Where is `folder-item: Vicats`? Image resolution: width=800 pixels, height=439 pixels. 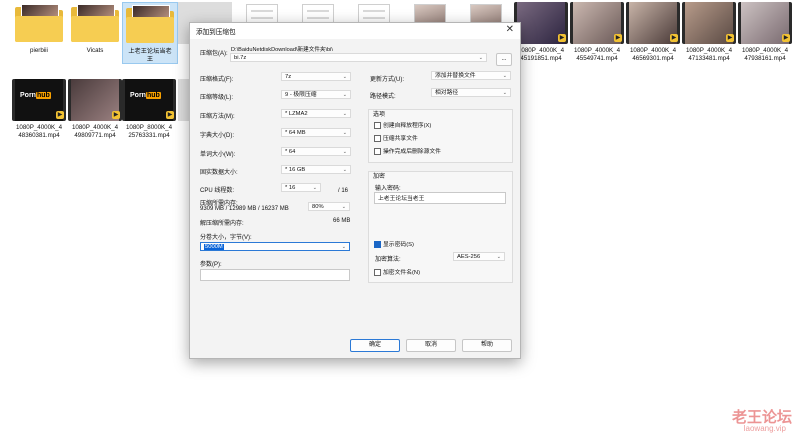
folder-item: Vicats is located at coordinates (95, 28).